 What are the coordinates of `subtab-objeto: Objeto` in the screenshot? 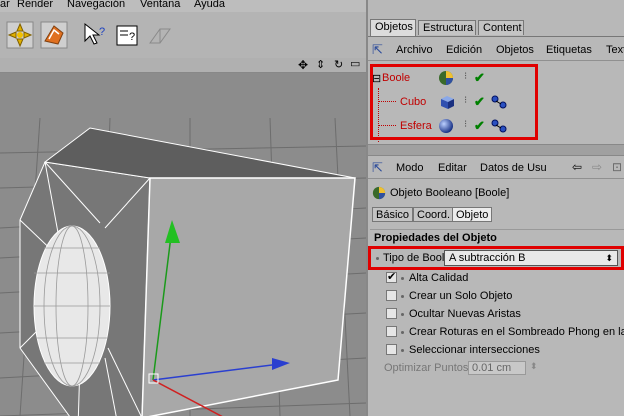 It's located at (472, 214).